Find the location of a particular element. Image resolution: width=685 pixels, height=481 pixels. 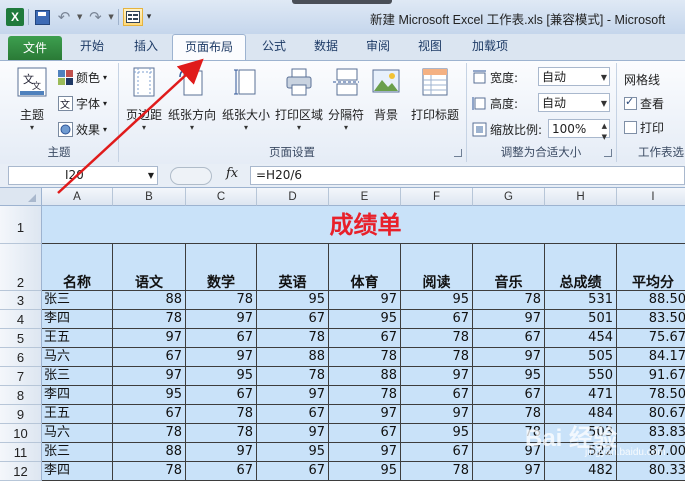

column-title-cell: 英语 is located at coordinates (293, 267).